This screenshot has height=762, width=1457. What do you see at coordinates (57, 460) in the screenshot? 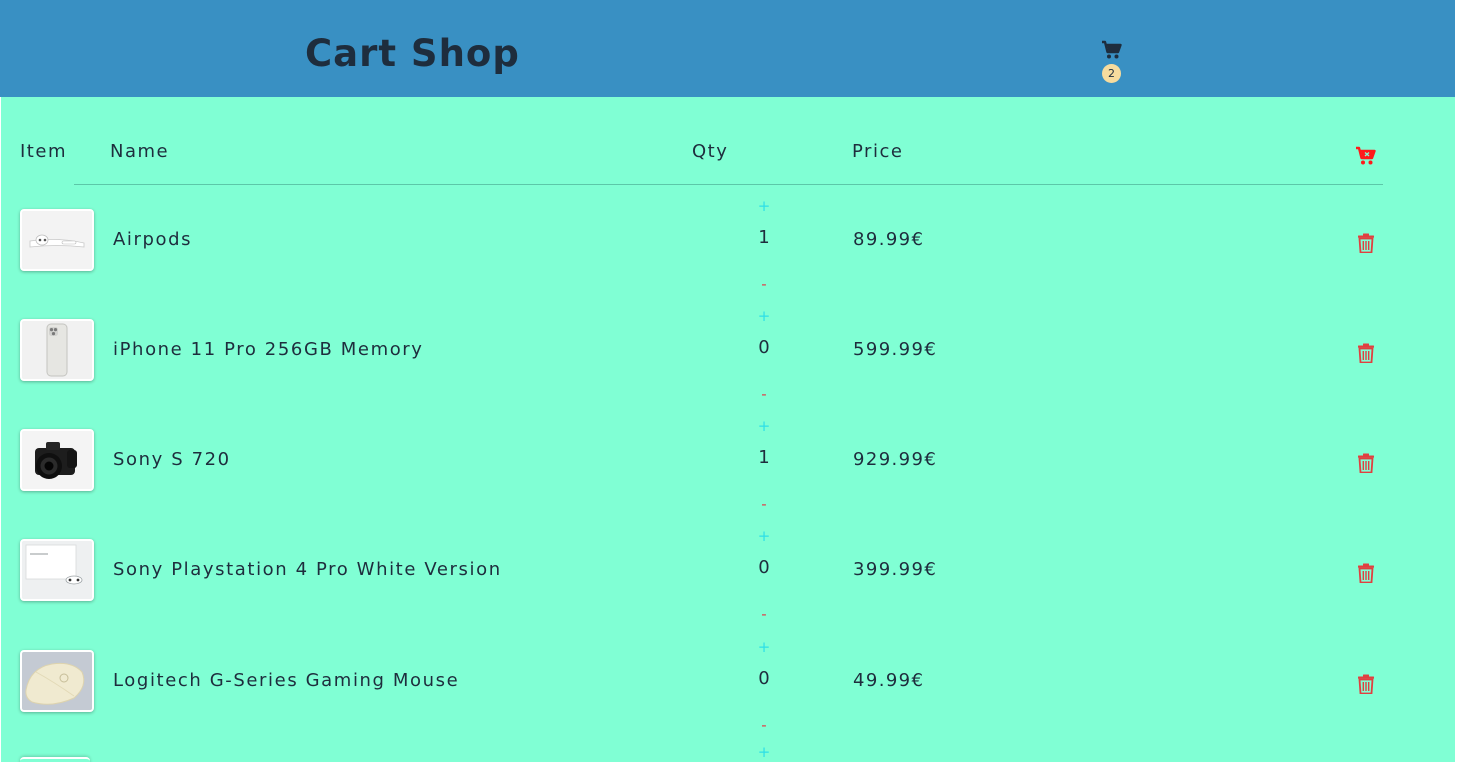
I see `camera-image` at bounding box center [57, 460].